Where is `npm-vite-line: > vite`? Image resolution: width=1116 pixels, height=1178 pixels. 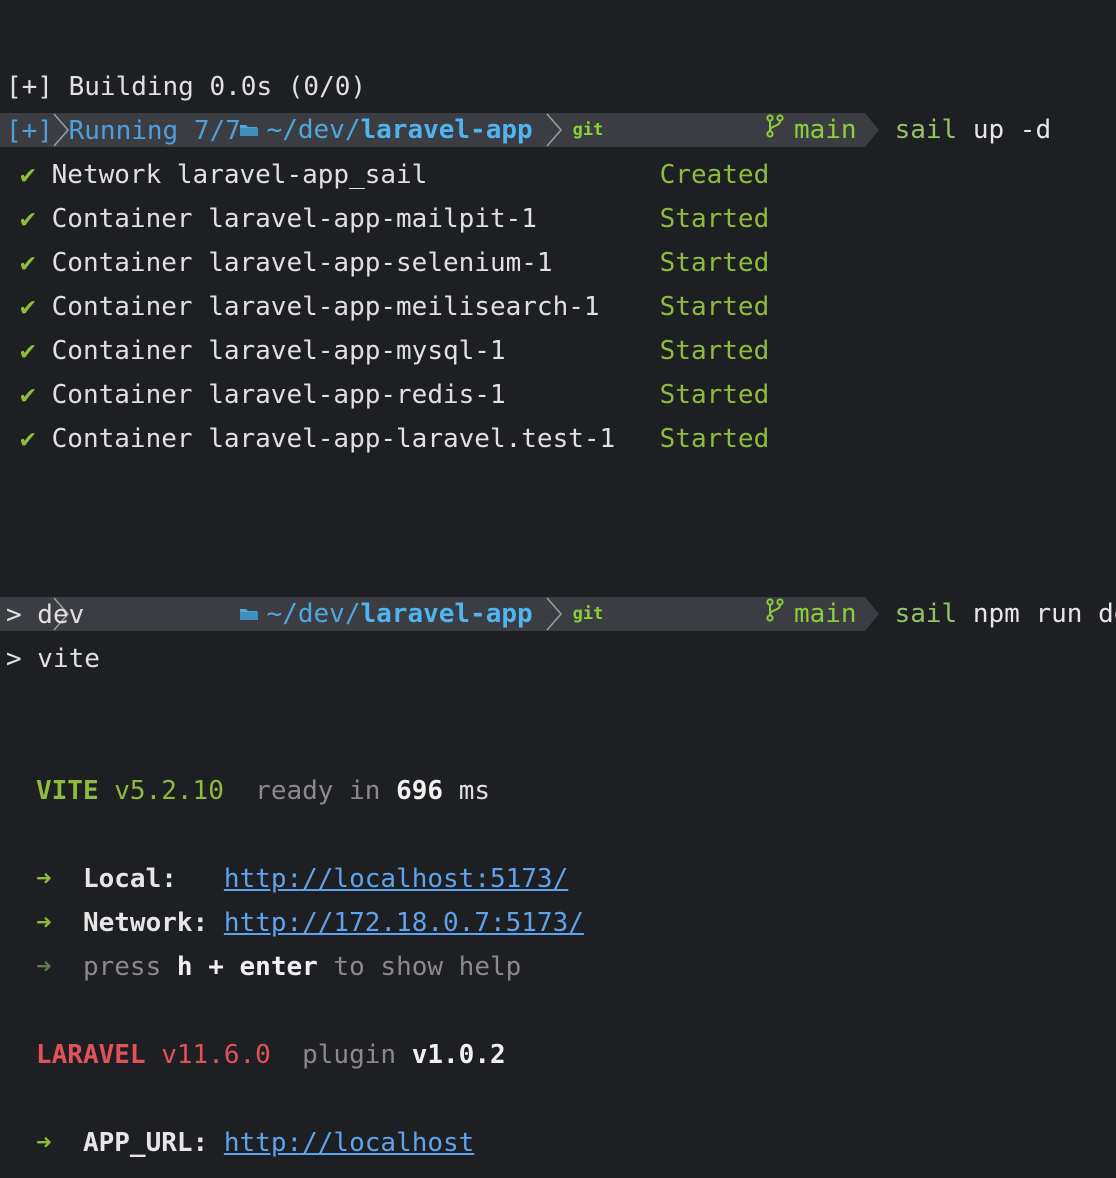
npm-vite-line: > vite is located at coordinates (53, 659).